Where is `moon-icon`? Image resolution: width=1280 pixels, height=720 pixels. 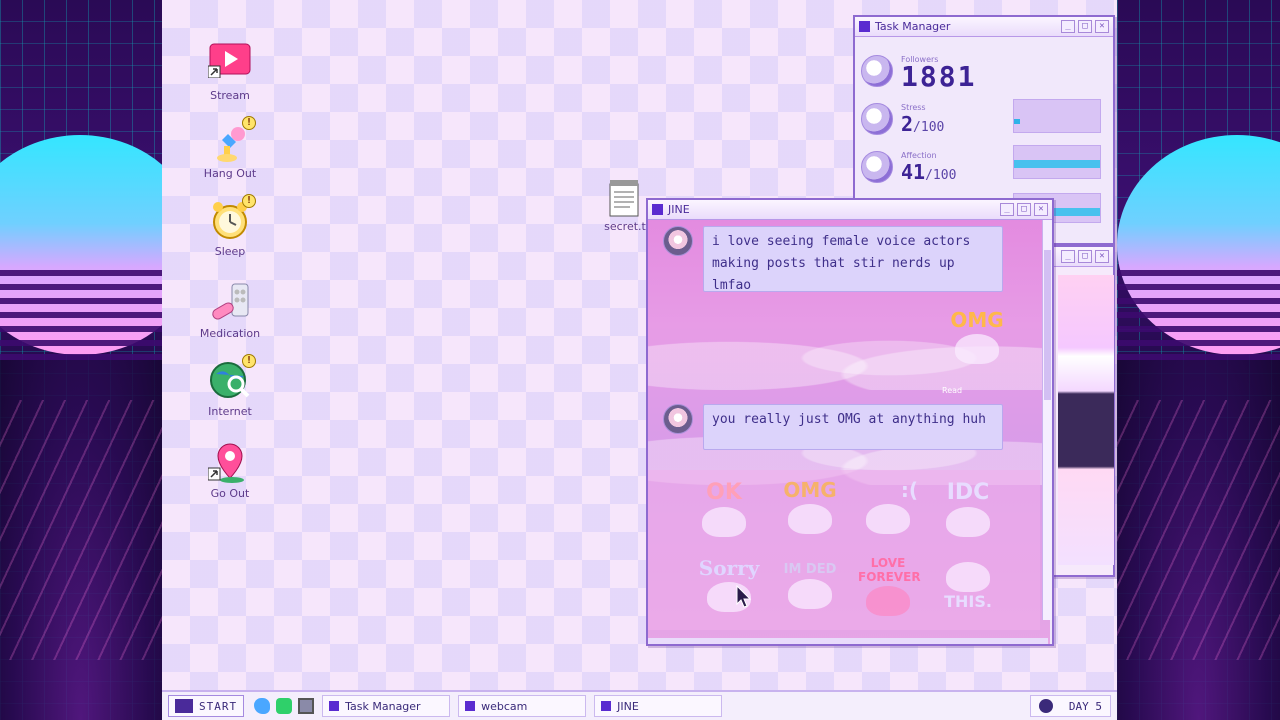
moon-icon is located at coordinates (1045, 706).